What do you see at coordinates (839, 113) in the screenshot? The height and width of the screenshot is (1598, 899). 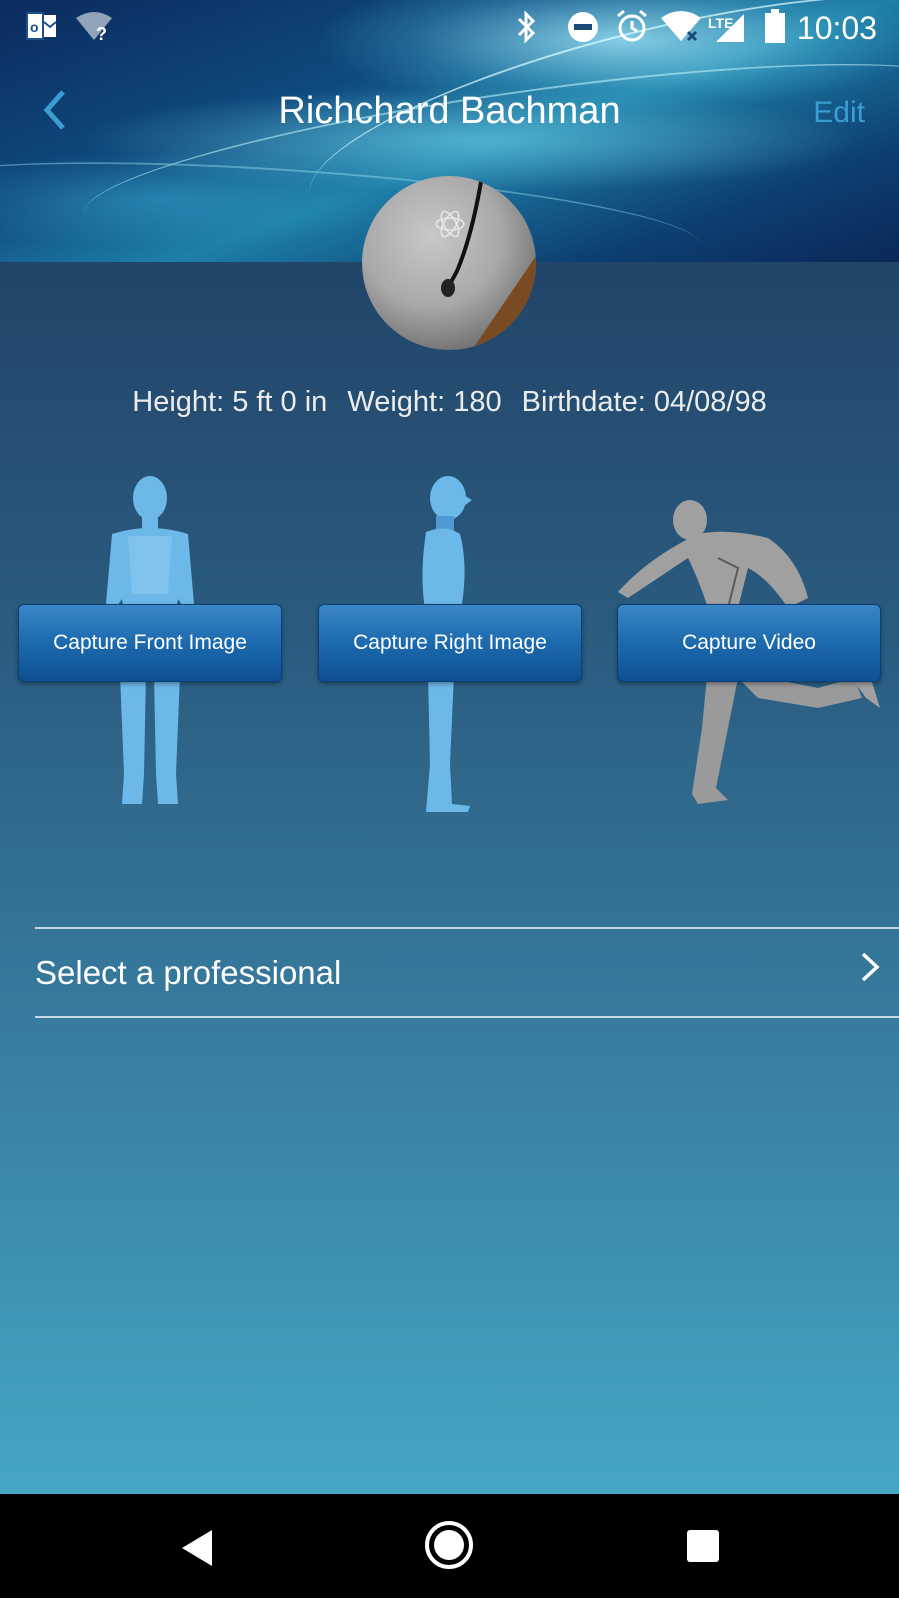 I see `edit-button: Edit` at bounding box center [839, 113].